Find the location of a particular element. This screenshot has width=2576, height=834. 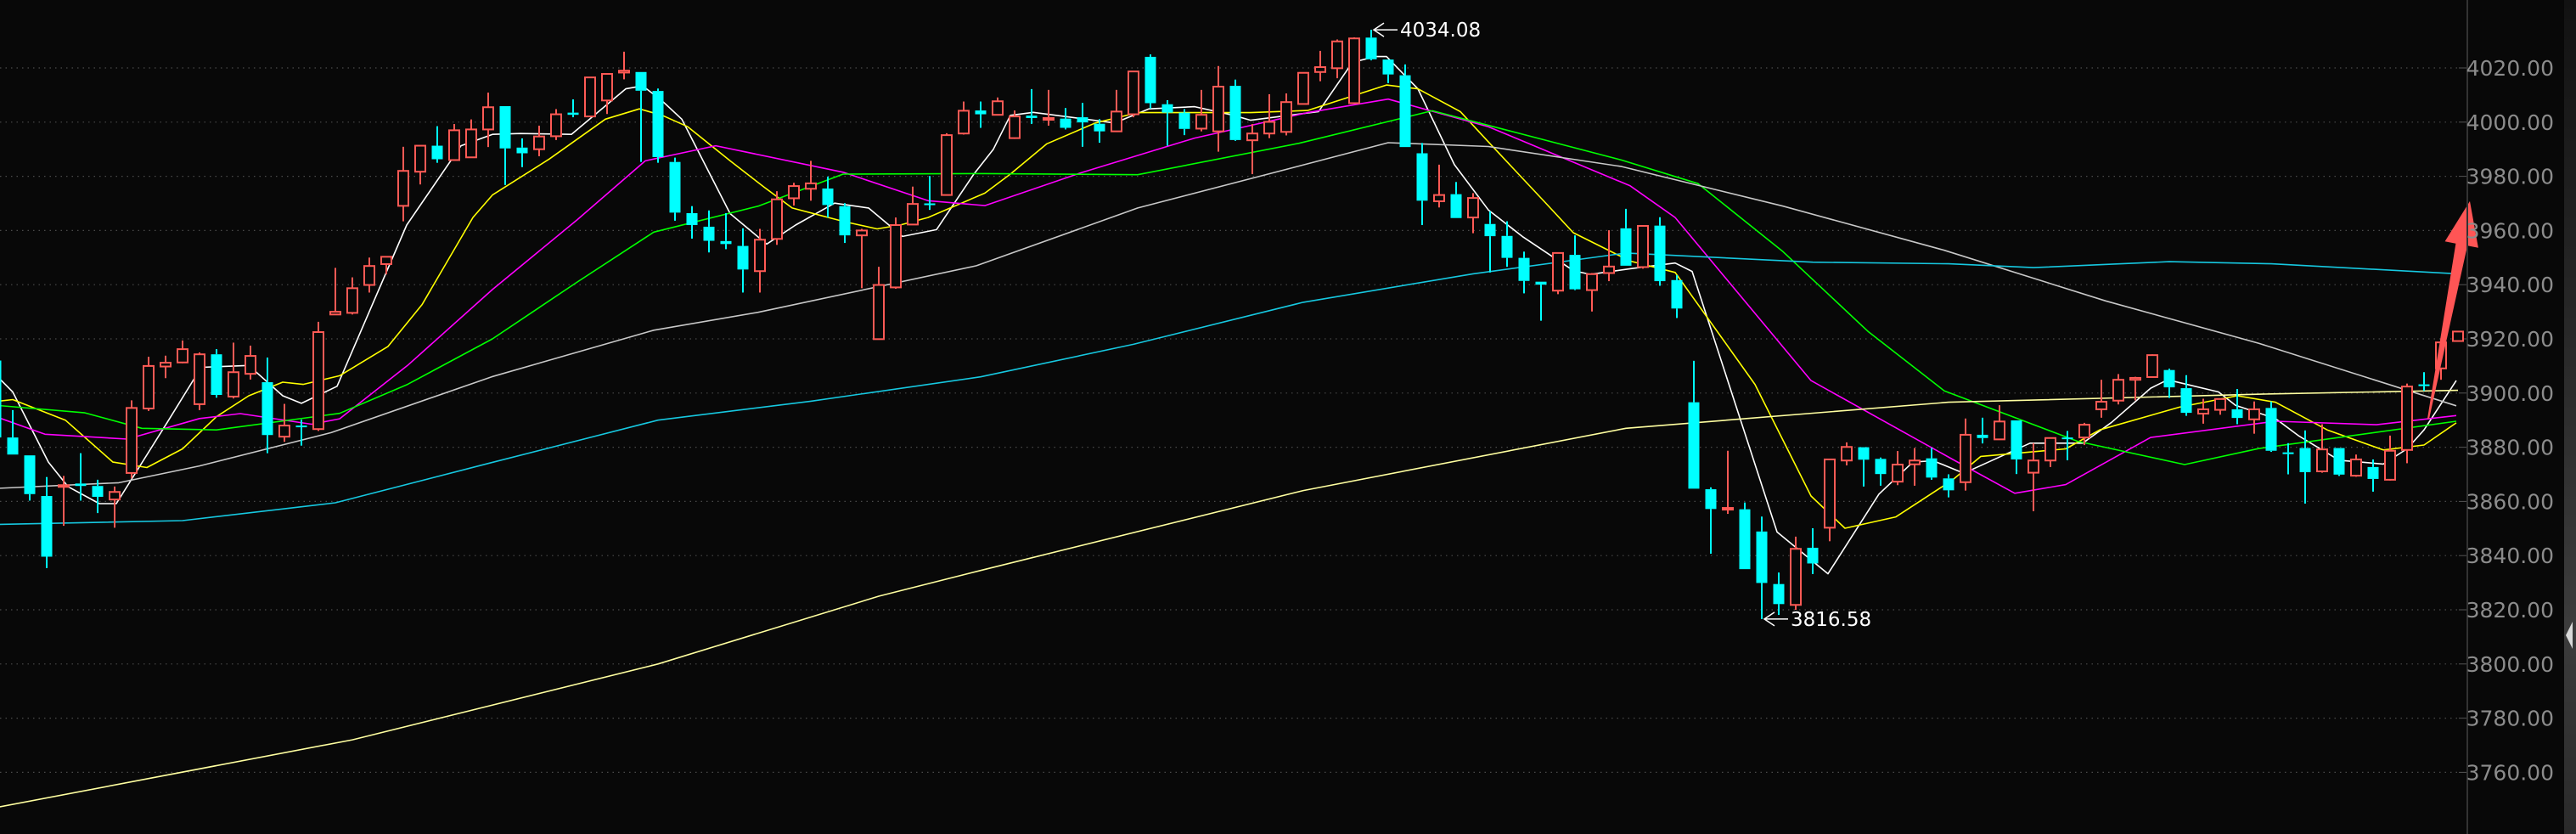

y-tick-label: 3860.00 is located at coordinates (2510, 502).